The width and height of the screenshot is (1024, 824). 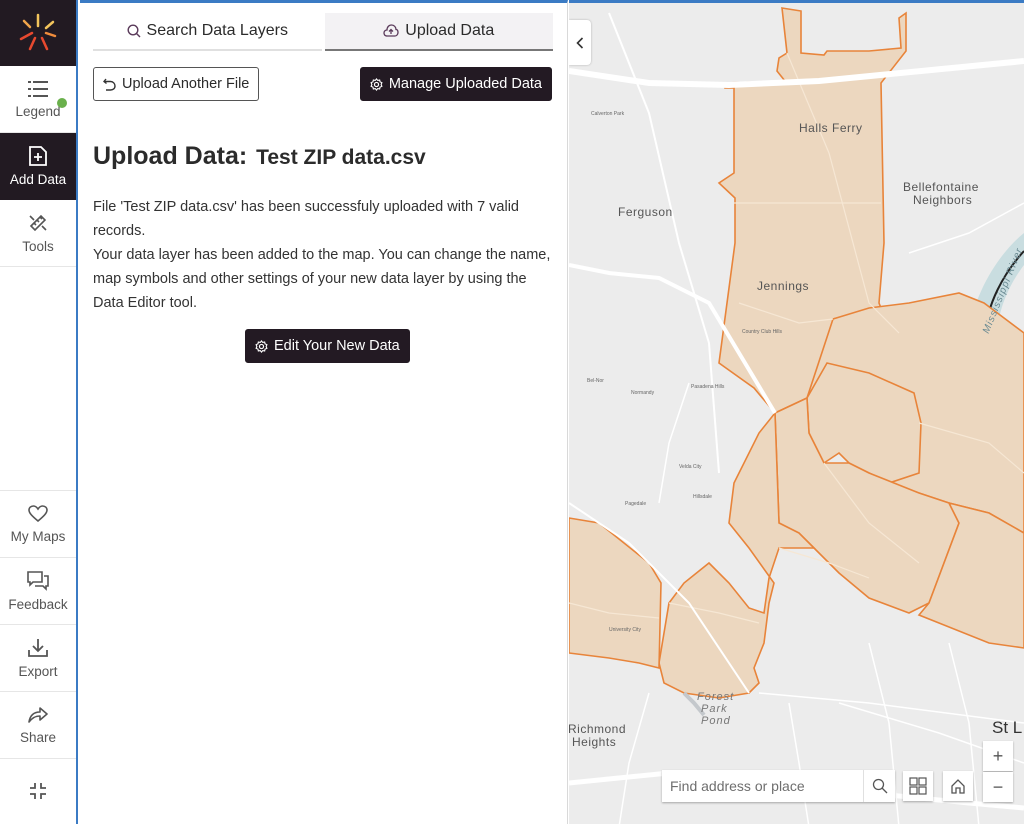 What do you see at coordinates (38, 111) in the screenshot?
I see `rail-item-label: Legend` at bounding box center [38, 111].